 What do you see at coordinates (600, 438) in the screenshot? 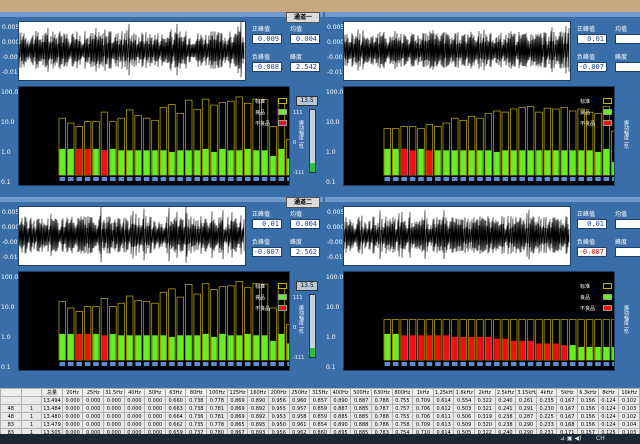
I see `ime-indicator: CH` at bounding box center [600, 438].